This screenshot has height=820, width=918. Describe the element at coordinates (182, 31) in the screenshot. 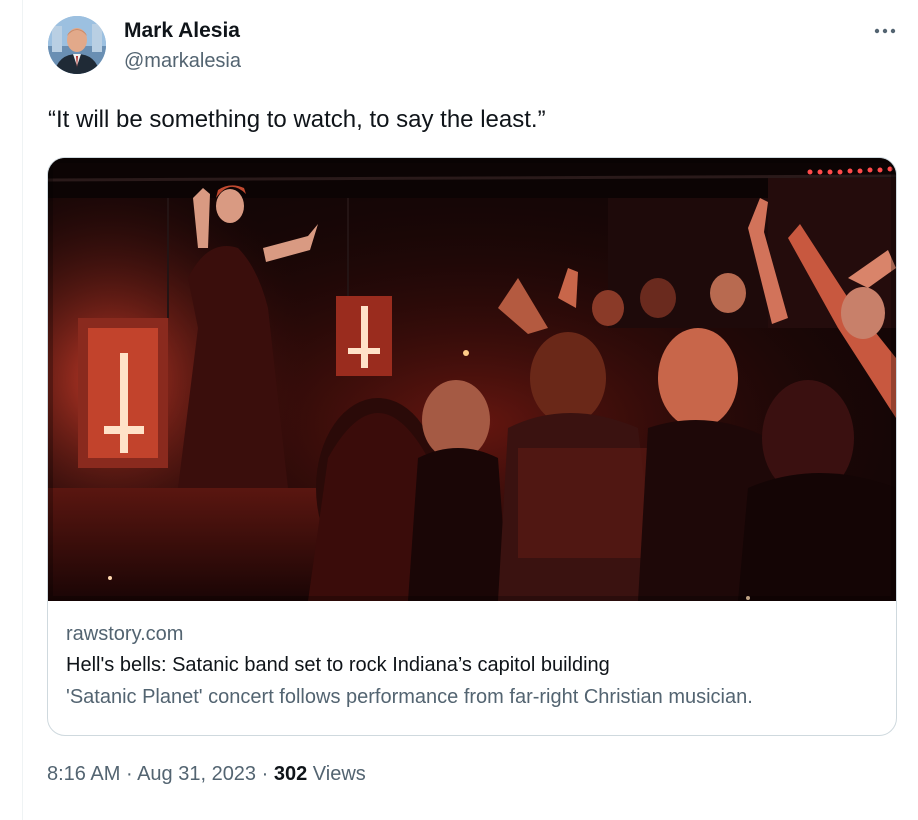

I see `display-name: Mark Alesia` at that location.